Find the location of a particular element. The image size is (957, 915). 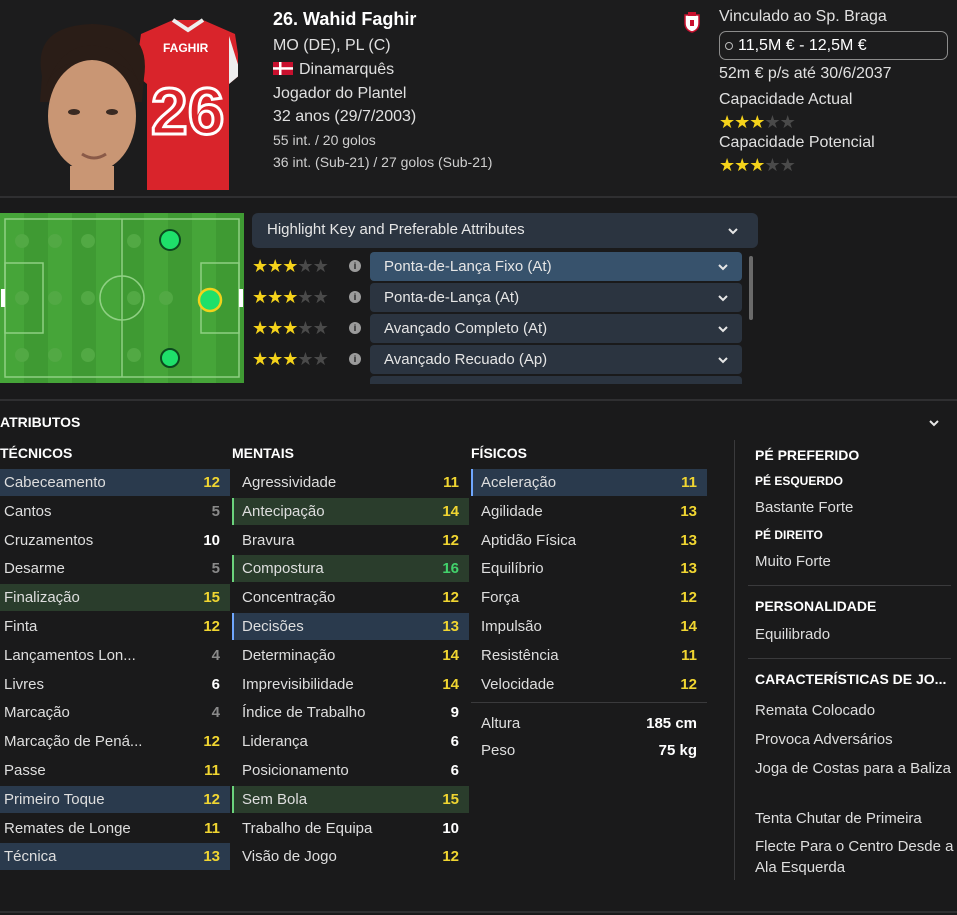

role-stars: ★★★★★ is located at coordinates (290, 297).